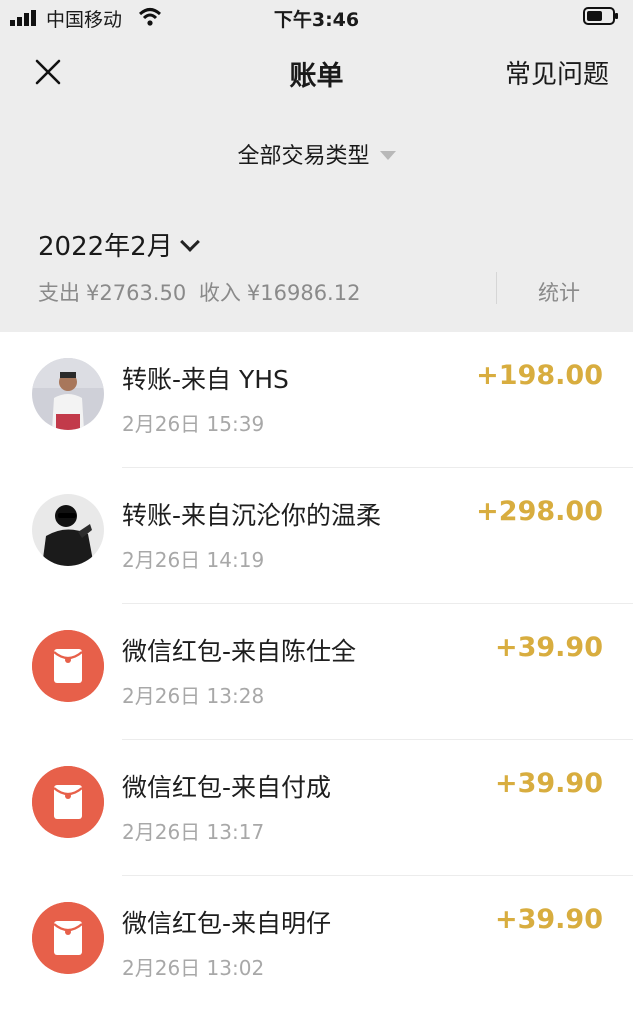 The image size is (633, 1024). I want to click on transaction-type-filter: 全部交易类型, so click(316, 154).